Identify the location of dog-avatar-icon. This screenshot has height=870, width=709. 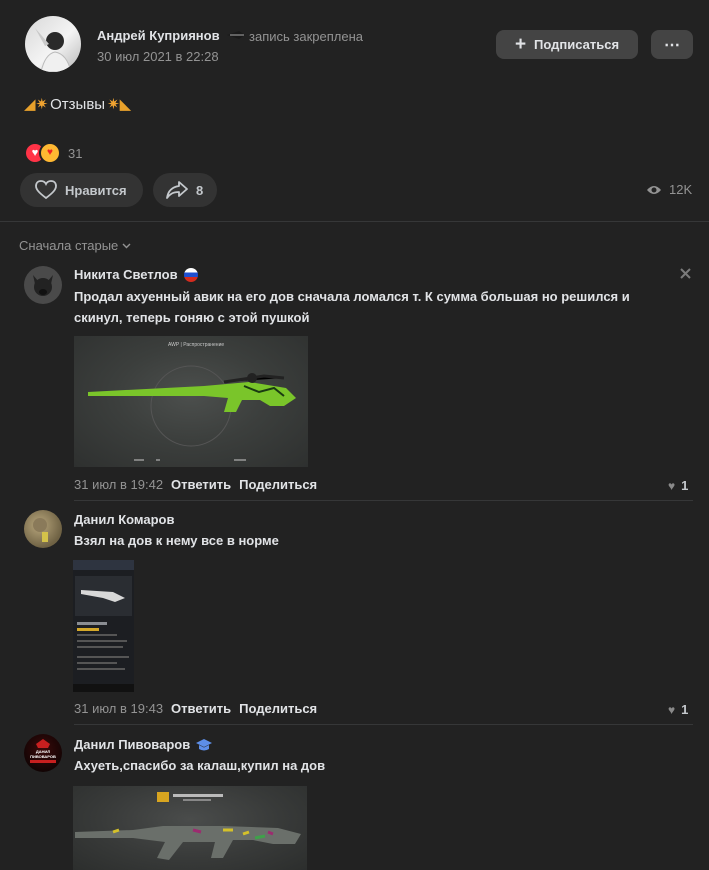
(43, 285).